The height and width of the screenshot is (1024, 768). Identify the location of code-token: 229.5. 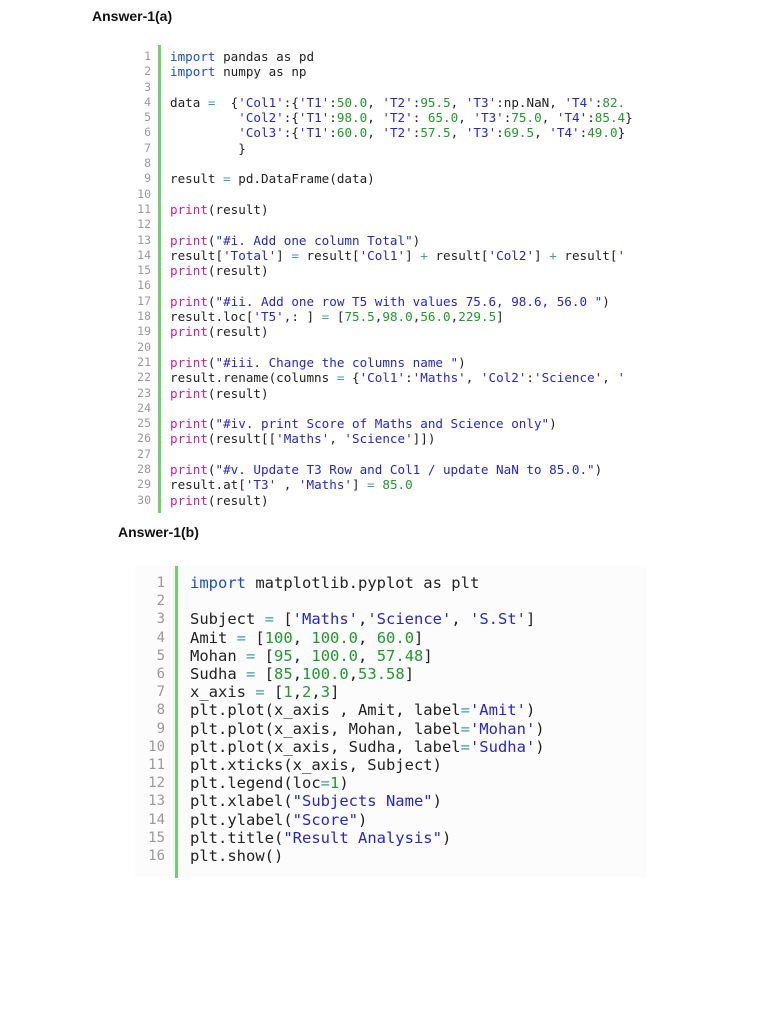
(477, 317).